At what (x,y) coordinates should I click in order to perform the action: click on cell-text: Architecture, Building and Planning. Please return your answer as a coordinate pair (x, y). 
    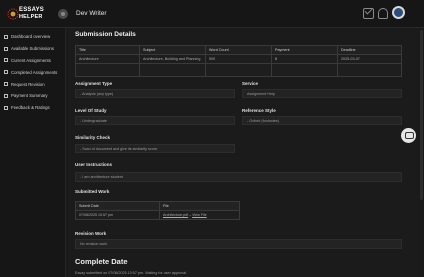
    Looking at the image, I should click on (172, 58).